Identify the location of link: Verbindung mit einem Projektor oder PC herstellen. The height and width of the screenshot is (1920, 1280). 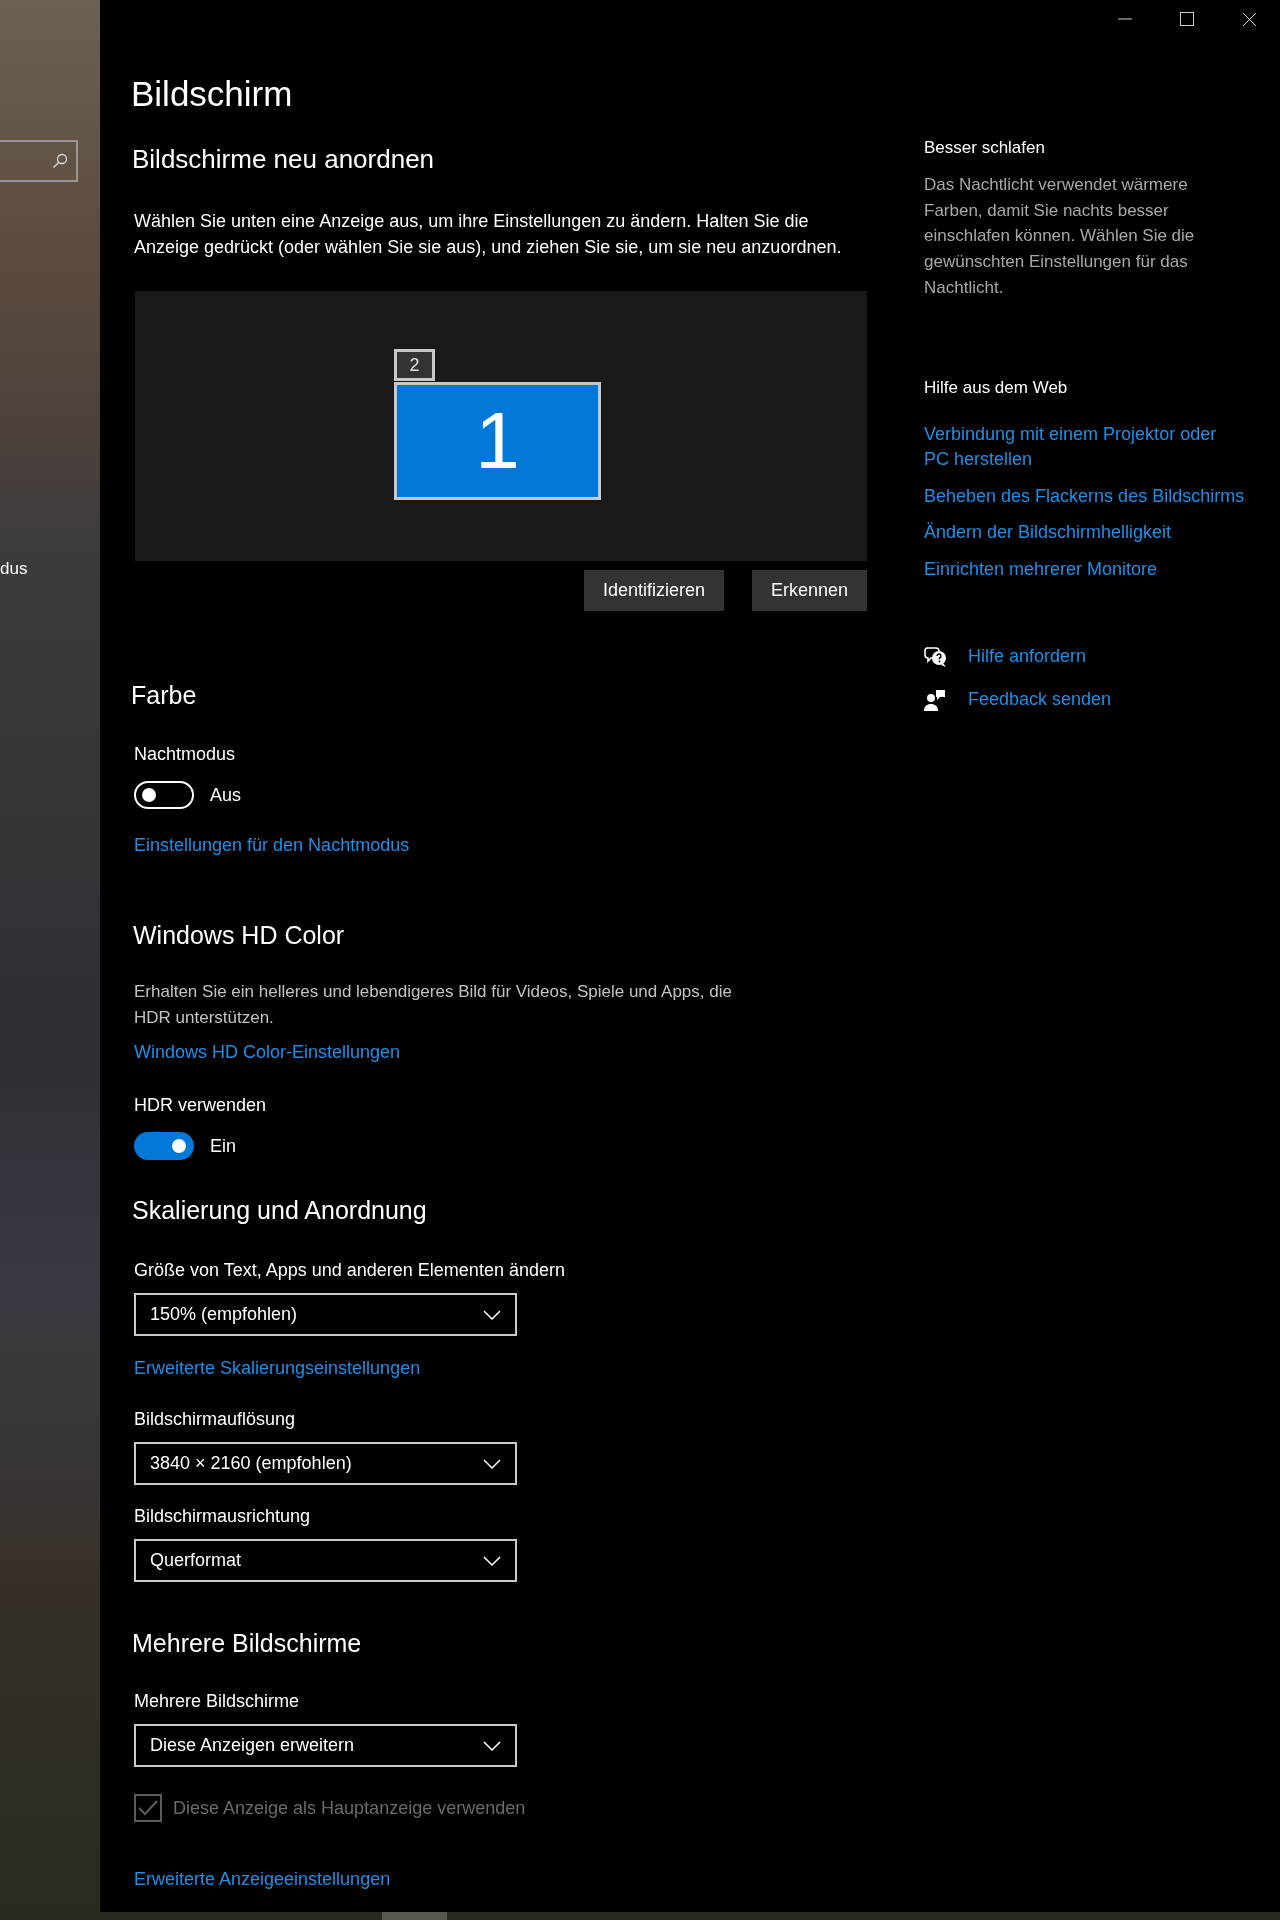
(1084, 447).